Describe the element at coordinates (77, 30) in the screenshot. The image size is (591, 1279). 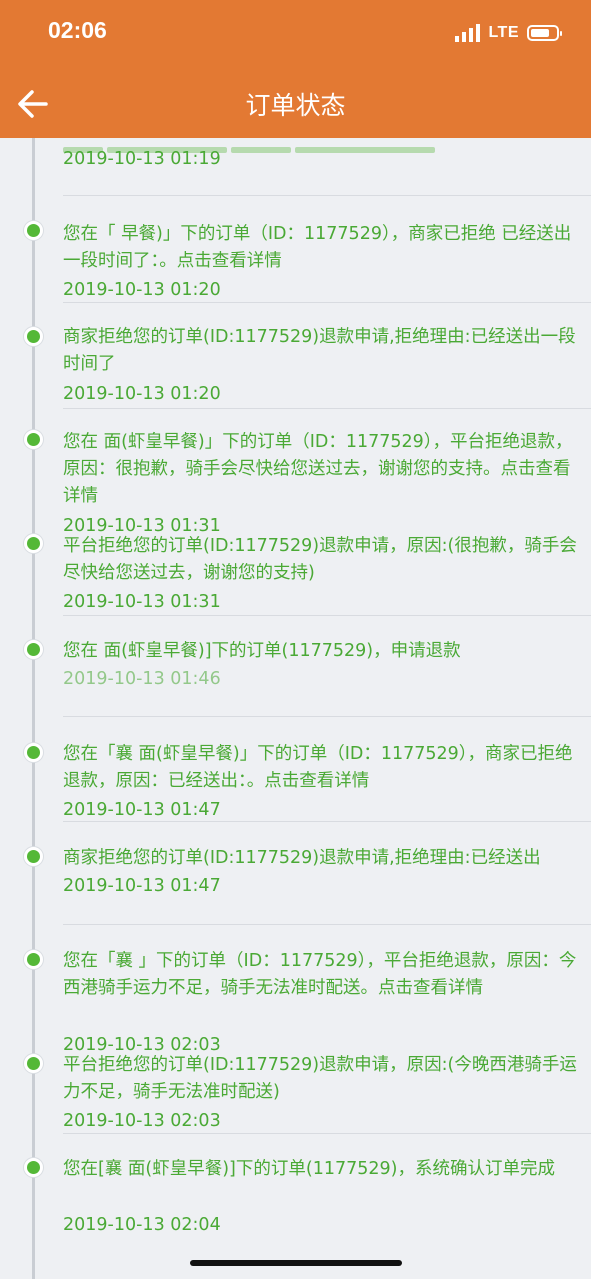
I see `status-time: 02:06` at that location.